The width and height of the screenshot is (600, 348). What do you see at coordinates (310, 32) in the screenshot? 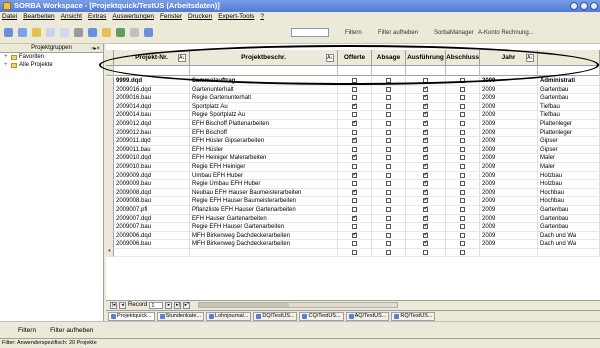
I see `toolbar-combo` at bounding box center [310, 32].